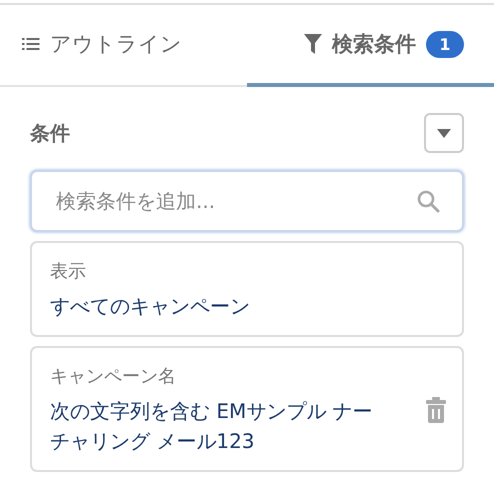  Describe the element at coordinates (150, 306) in the screenshot. I see `condition-value: すべてのキャンペーン` at that location.